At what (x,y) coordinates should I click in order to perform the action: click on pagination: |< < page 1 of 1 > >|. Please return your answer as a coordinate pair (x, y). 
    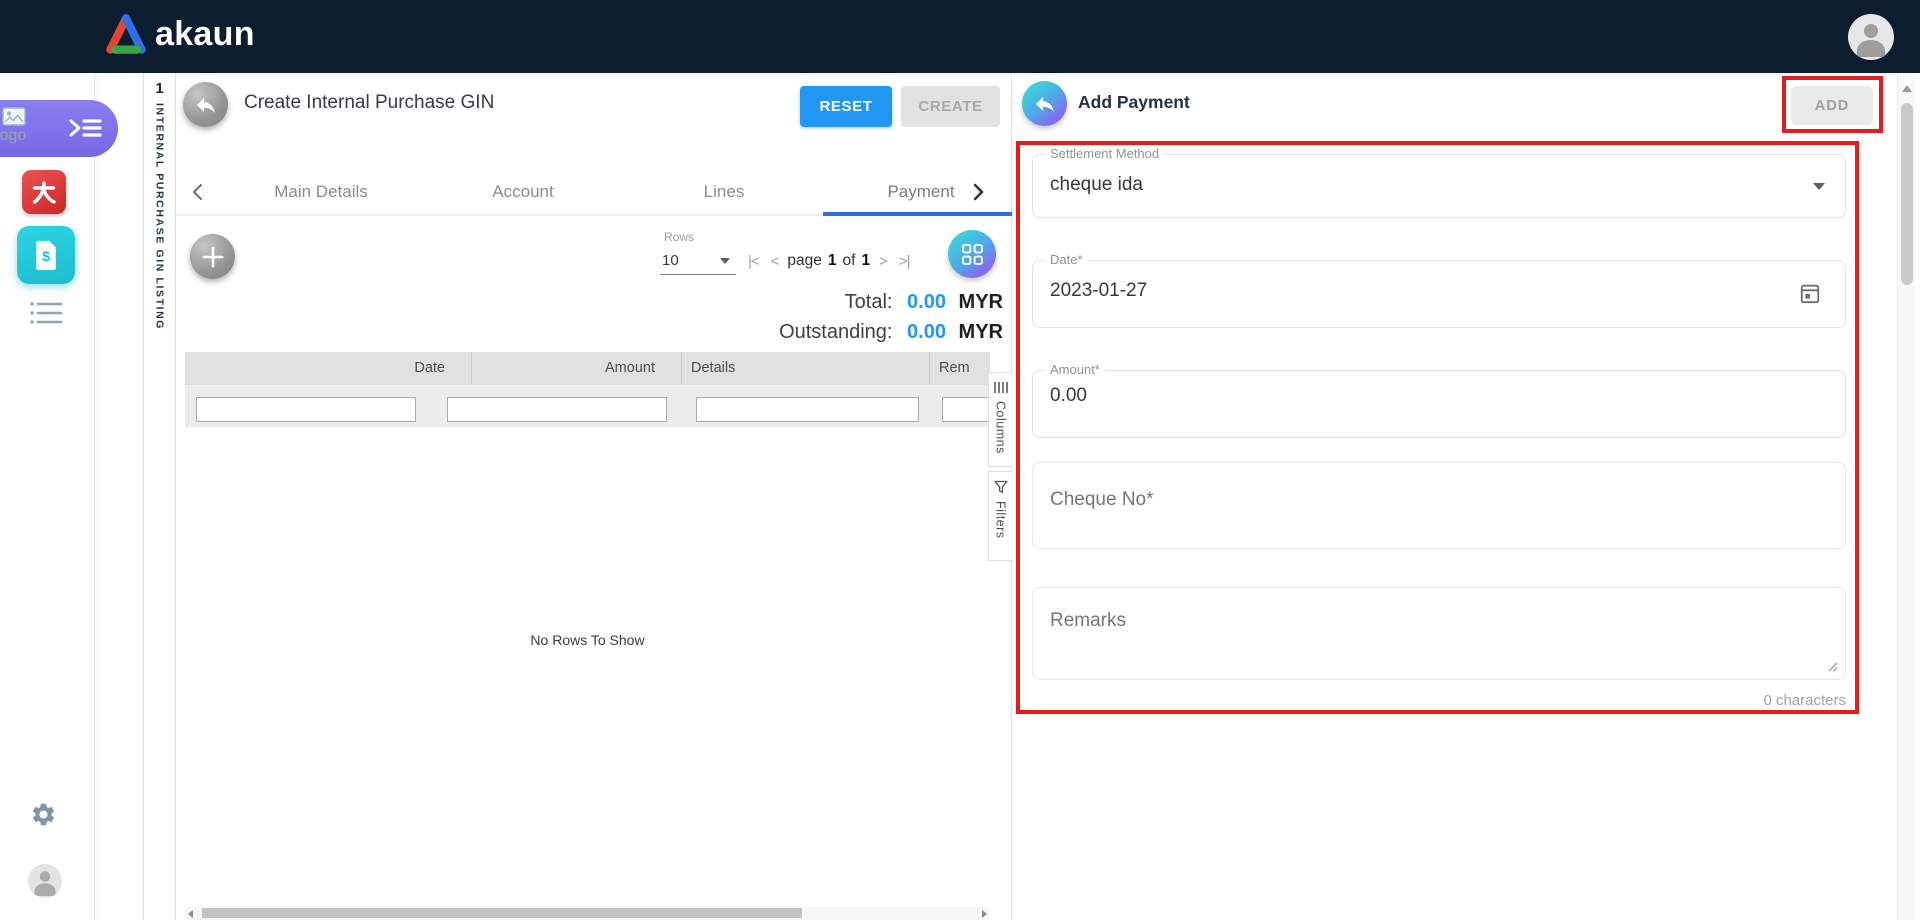
    Looking at the image, I should click on (829, 261).